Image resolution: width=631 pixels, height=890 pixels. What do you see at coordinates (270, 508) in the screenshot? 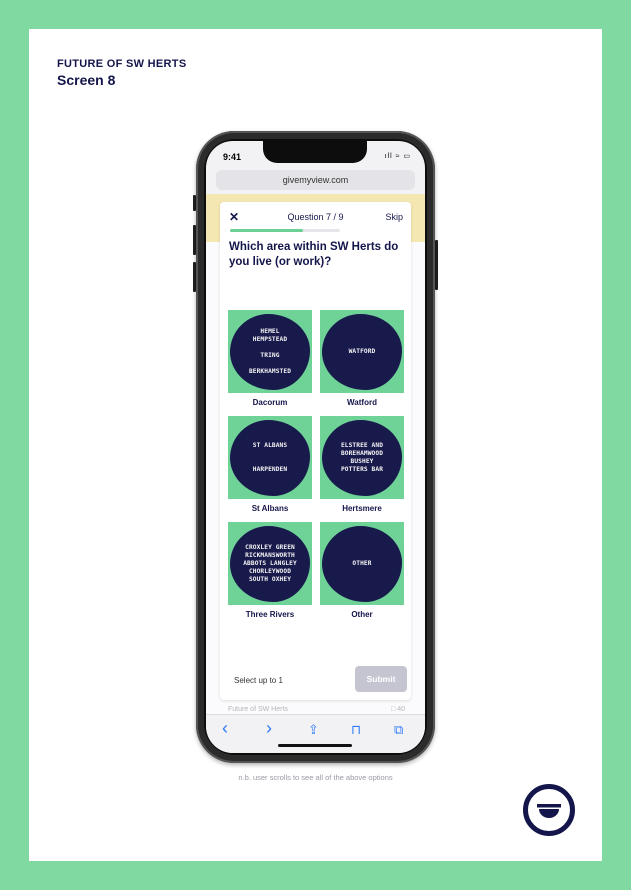
I see `option-label: St Albans` at bounding box center [270, 508].